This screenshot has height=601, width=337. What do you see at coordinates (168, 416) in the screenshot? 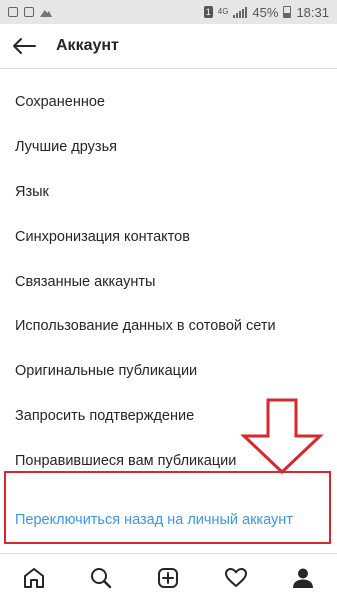
I see `menu-item-request-verification: Запросить подтверждение` at bounding box center [168, 416].